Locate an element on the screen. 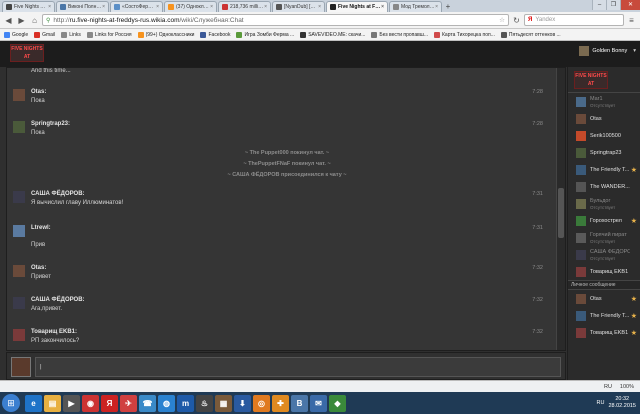 The height and width of the screenshot is (414, 640). browser-tab: «СостоФерма -...× is located at coordinates (136, 6).